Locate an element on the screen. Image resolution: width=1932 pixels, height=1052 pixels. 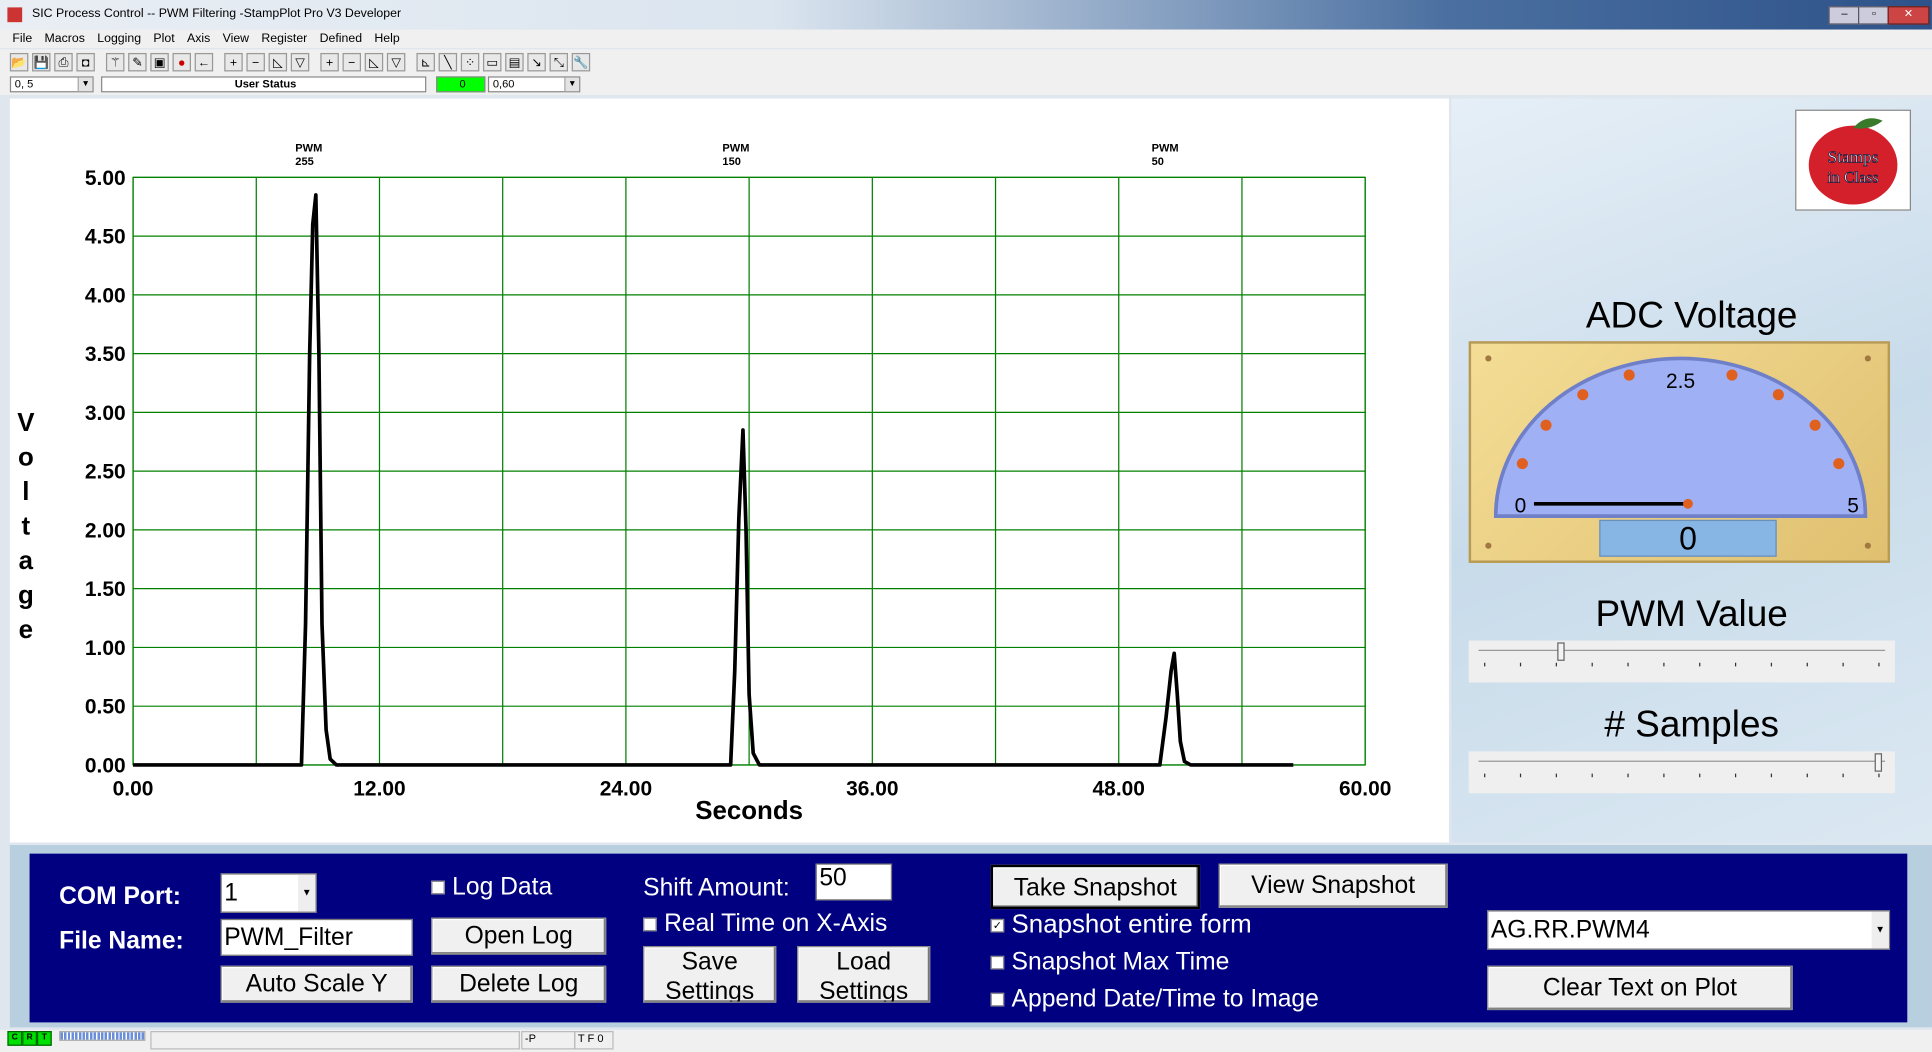
append-date-checkbox: Append Date/Time to Image is located at coordinates (1154, 999).